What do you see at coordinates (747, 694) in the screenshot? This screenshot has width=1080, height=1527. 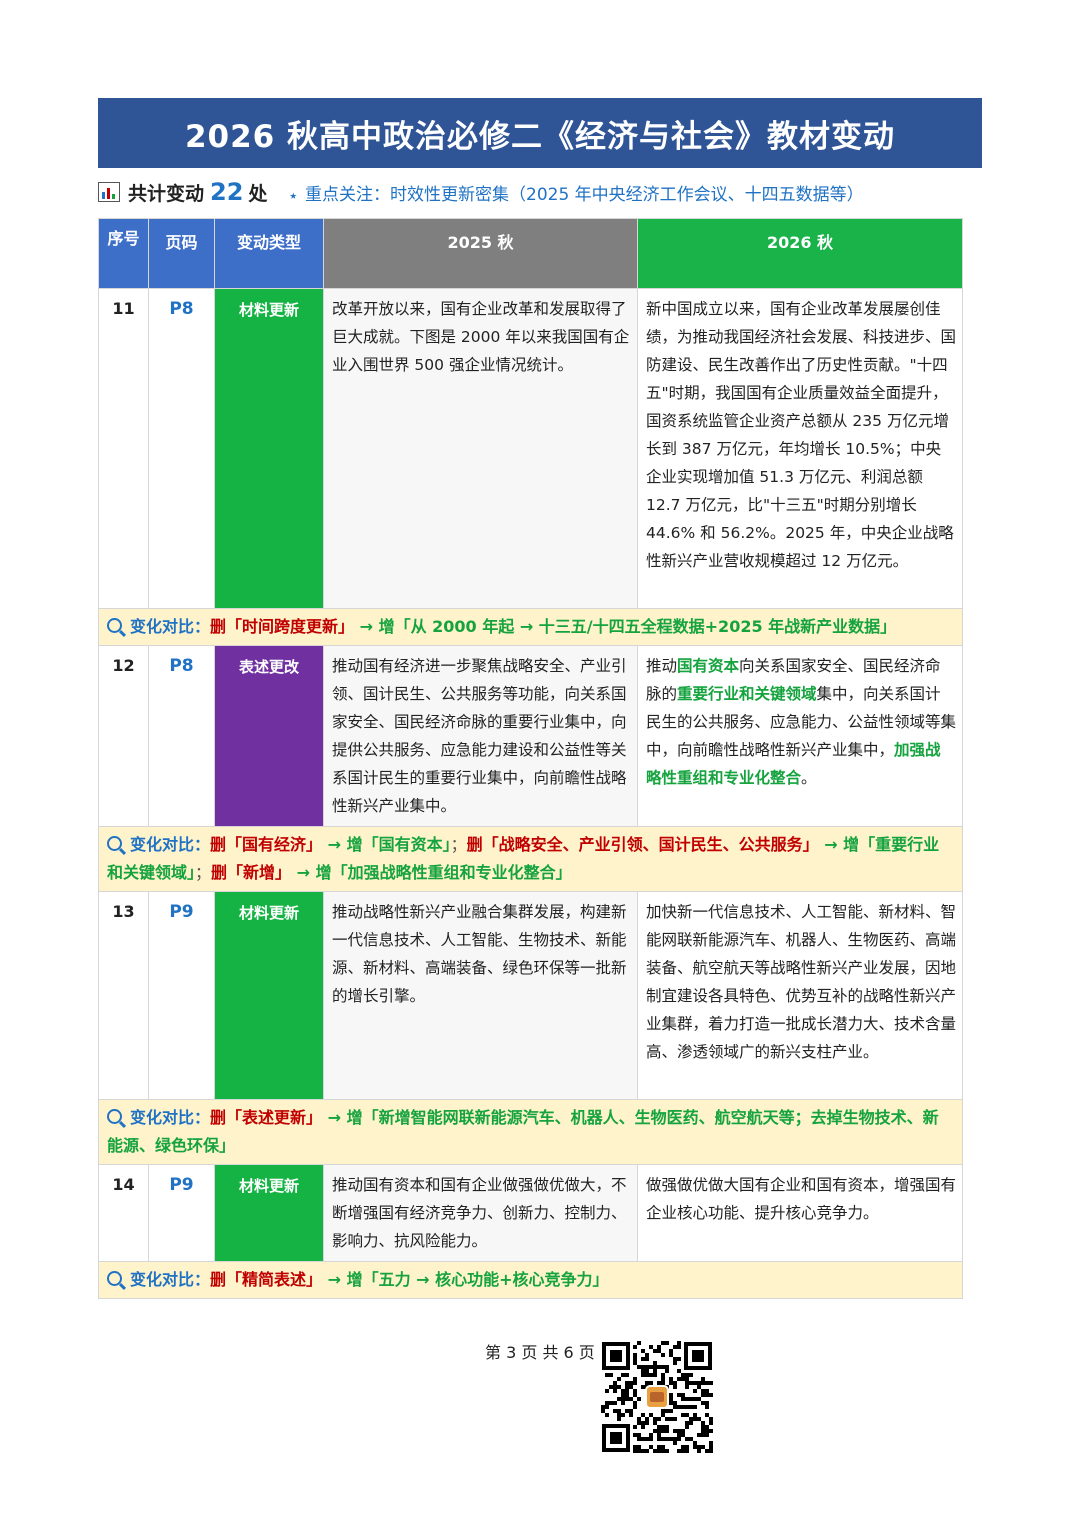 I see `new-text-highlight: 重要行业和关键领域` at bounding box center [747, 694].